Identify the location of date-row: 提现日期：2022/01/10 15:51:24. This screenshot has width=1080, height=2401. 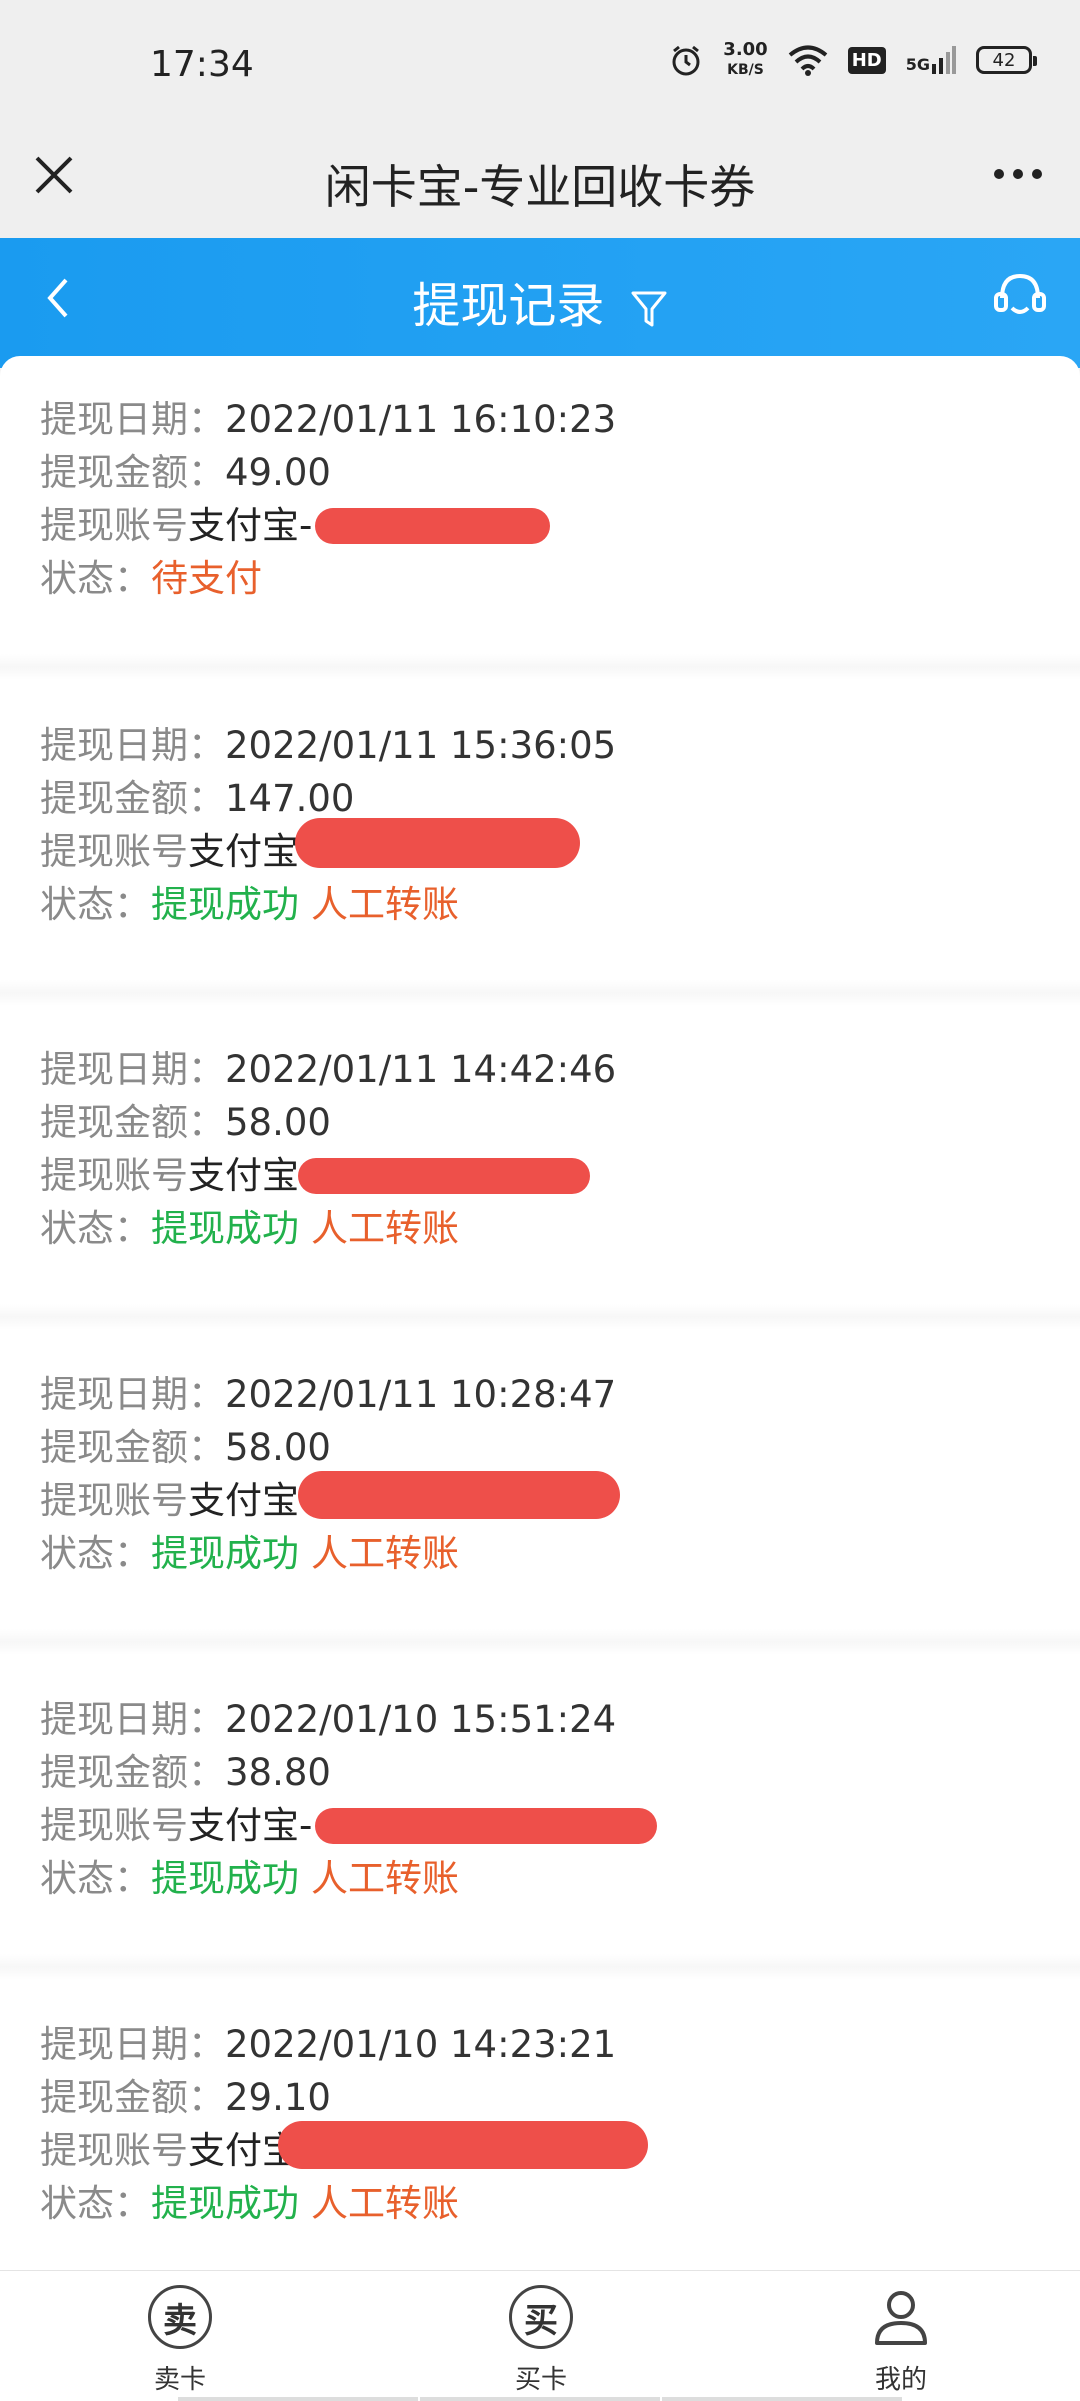
(328, 1720).